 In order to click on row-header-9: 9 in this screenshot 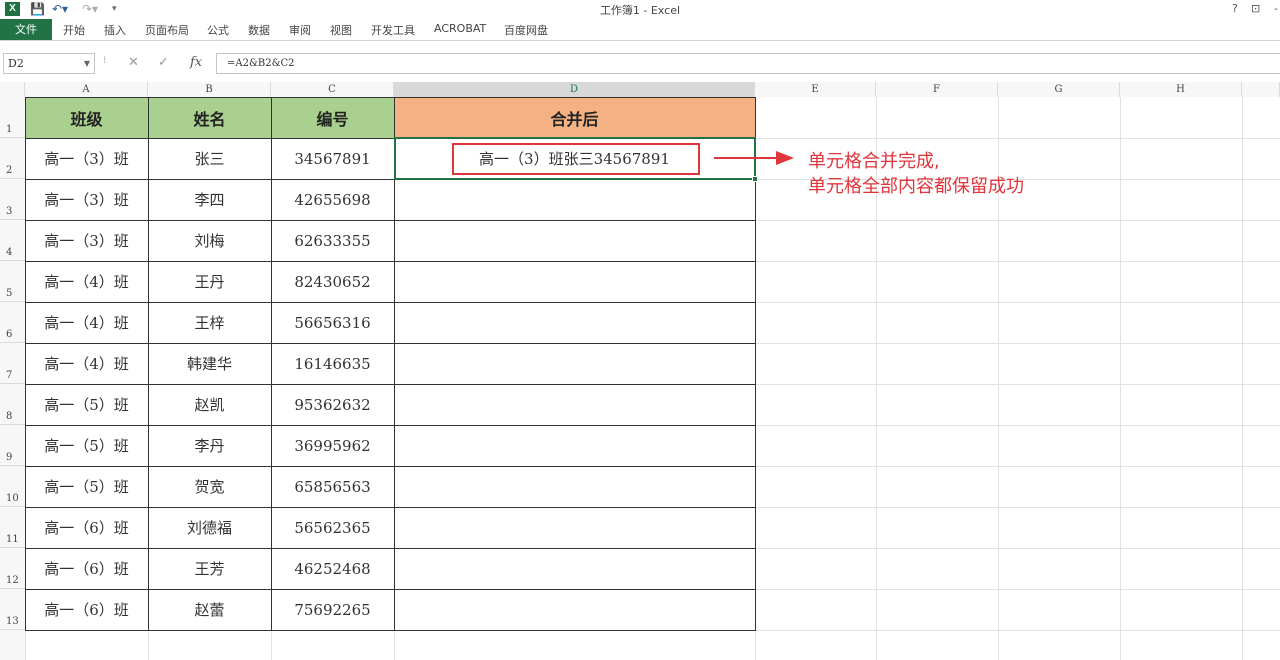, I will do `click(12, 445)`.